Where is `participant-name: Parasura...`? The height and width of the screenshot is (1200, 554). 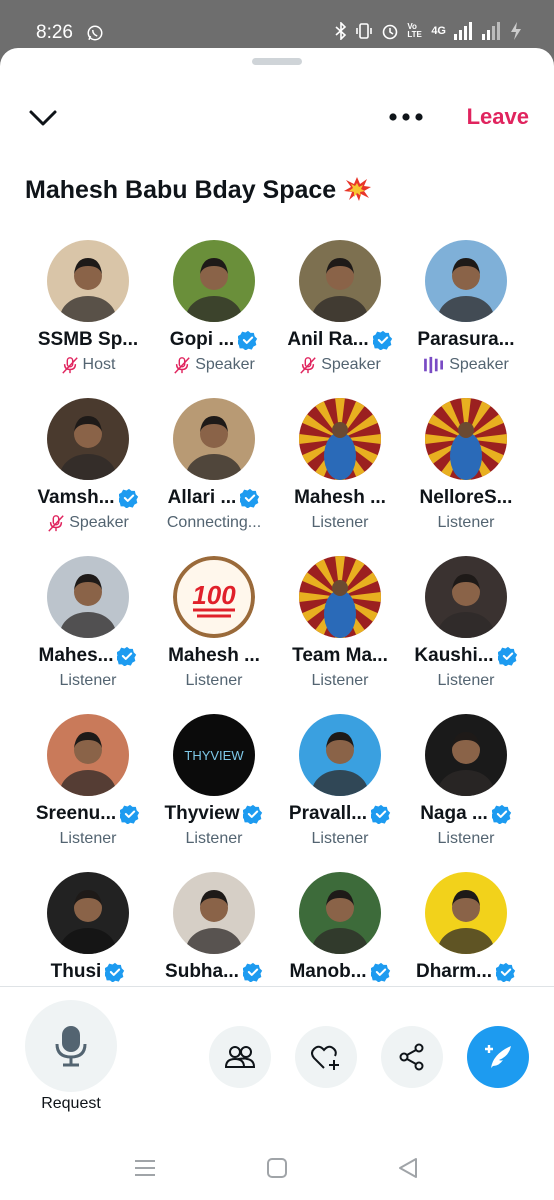
participant-name: Parasura... is located at coordinates (466, 339).